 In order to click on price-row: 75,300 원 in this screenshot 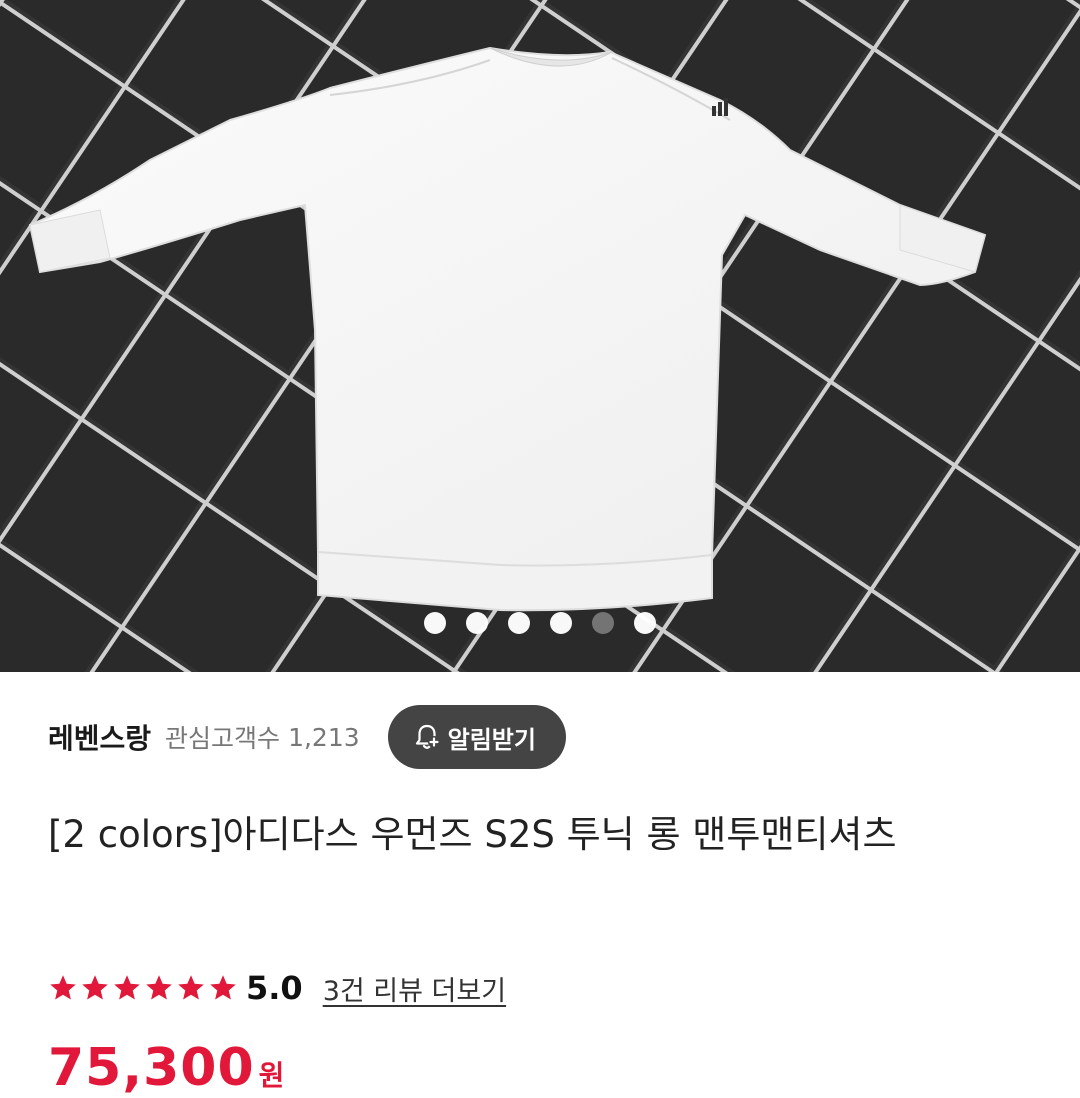, I will do `click(166, 1068)`.